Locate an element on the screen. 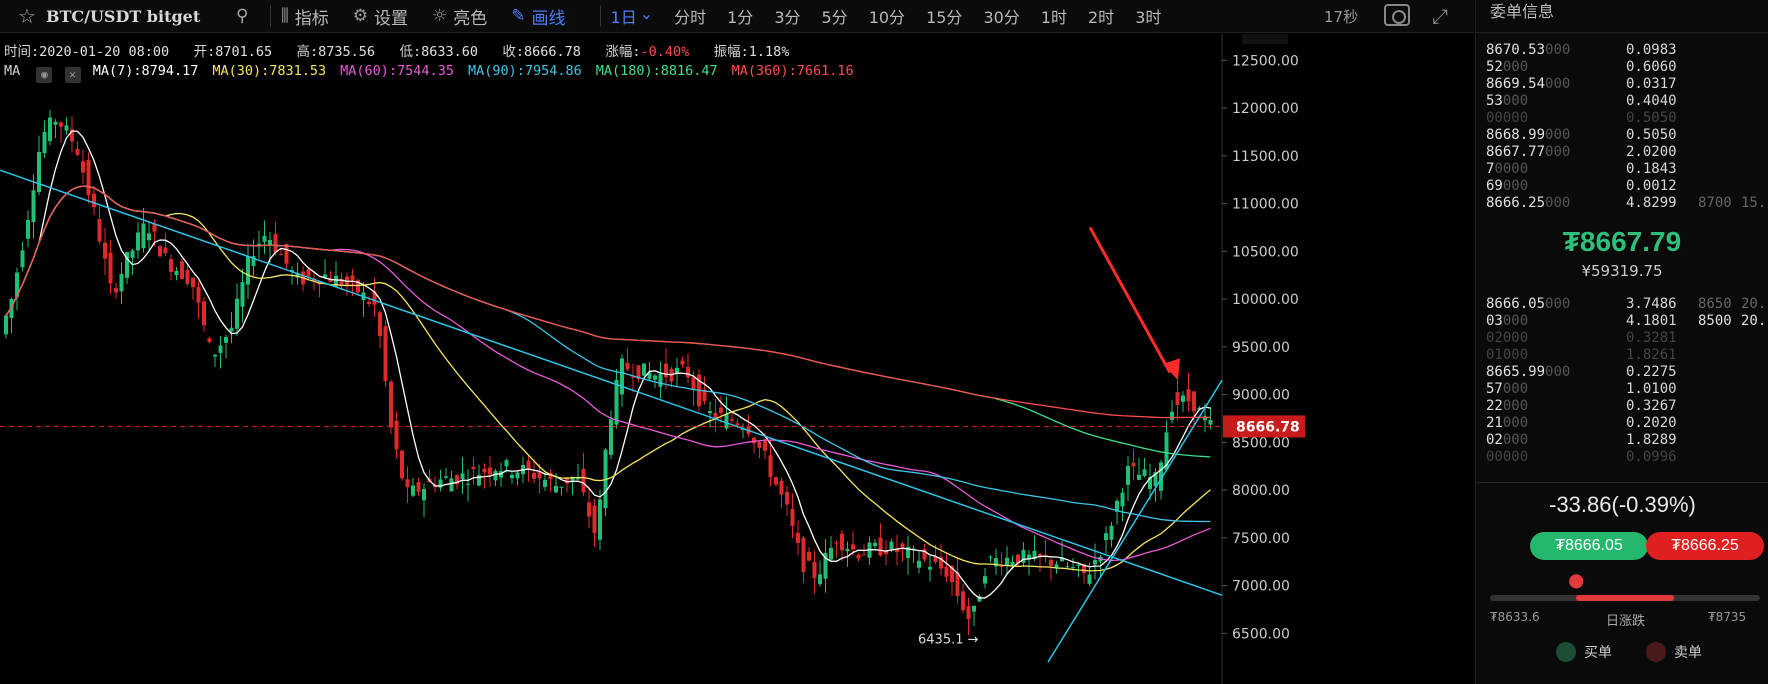 This screenshot has width=1768, height=684. row-price: 52000 is located at coordinates (1507, 67).